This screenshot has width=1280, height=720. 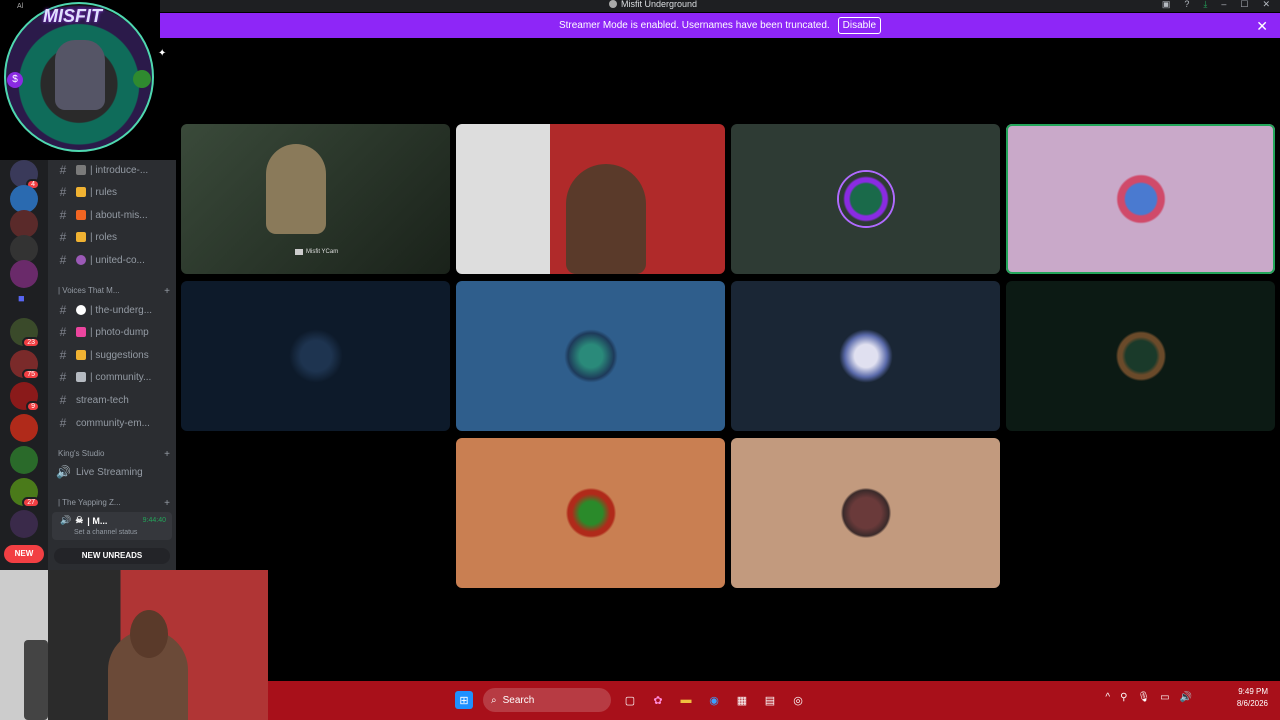 What do you see at coordinates (162, 53) in the screenshot?
I see `pin-icon: ✦` at bounding box center [162, 53].